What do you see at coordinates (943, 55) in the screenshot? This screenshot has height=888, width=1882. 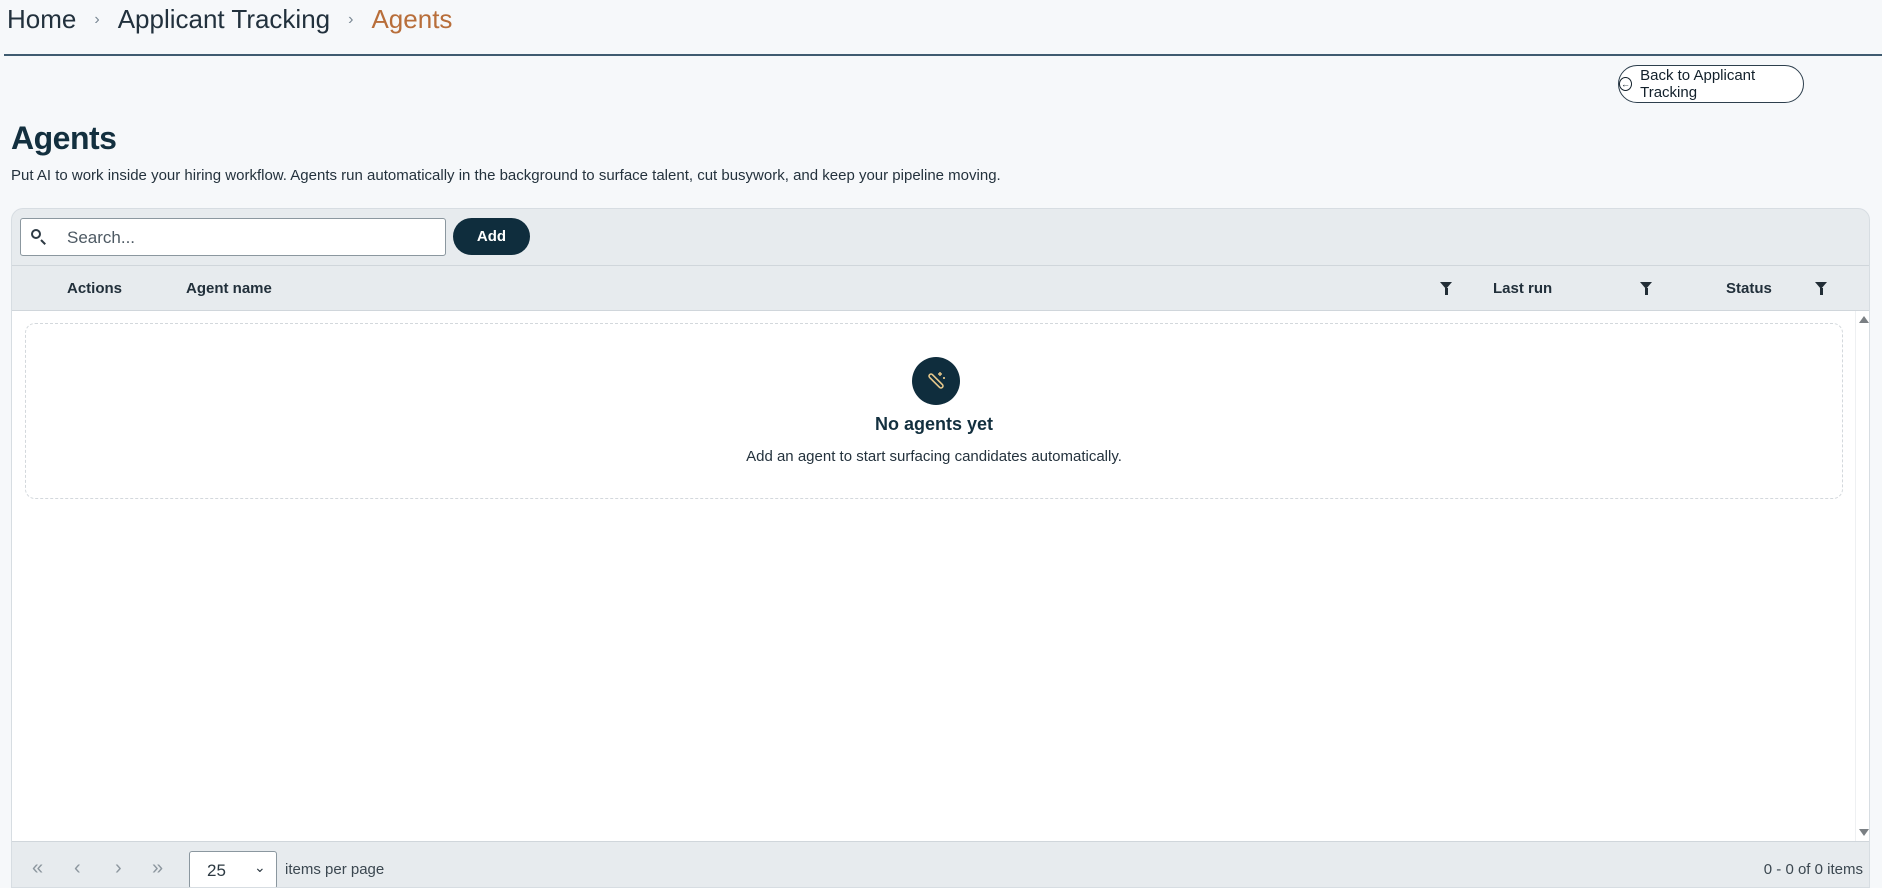 I see `breadcrumb-divider` at bounding box center [943, 55].